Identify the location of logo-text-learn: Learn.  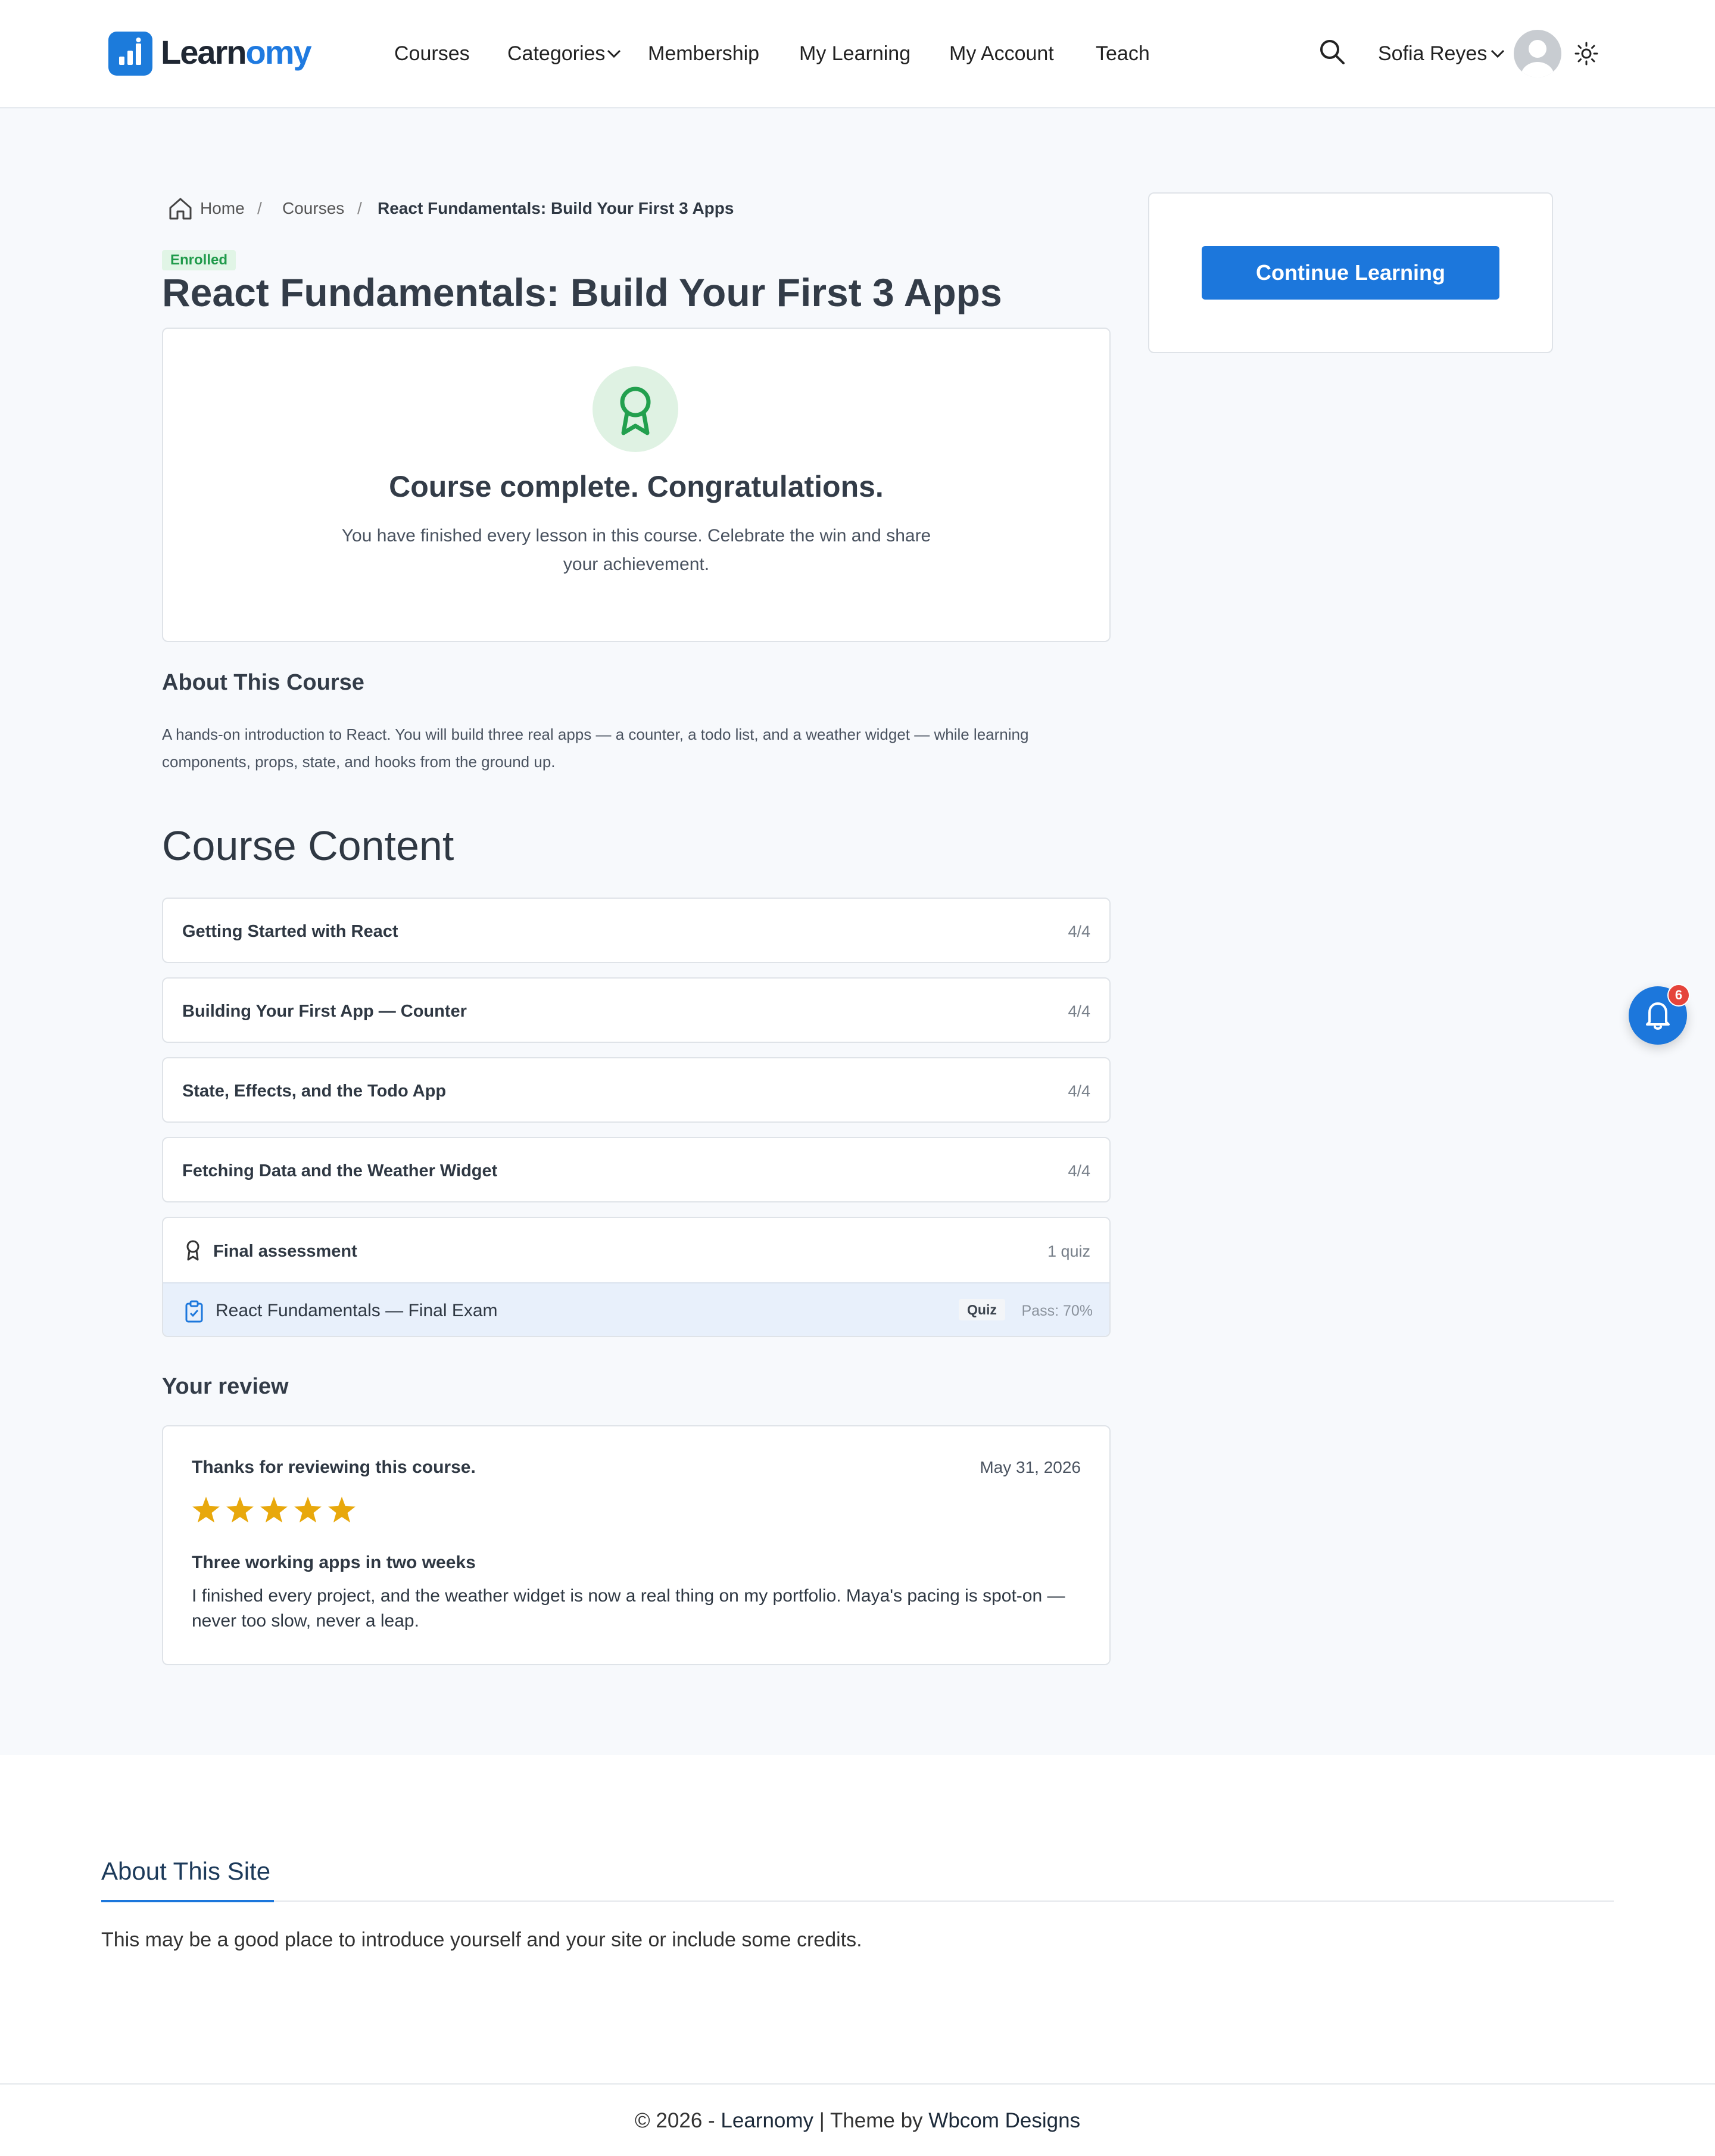
(204, 52).